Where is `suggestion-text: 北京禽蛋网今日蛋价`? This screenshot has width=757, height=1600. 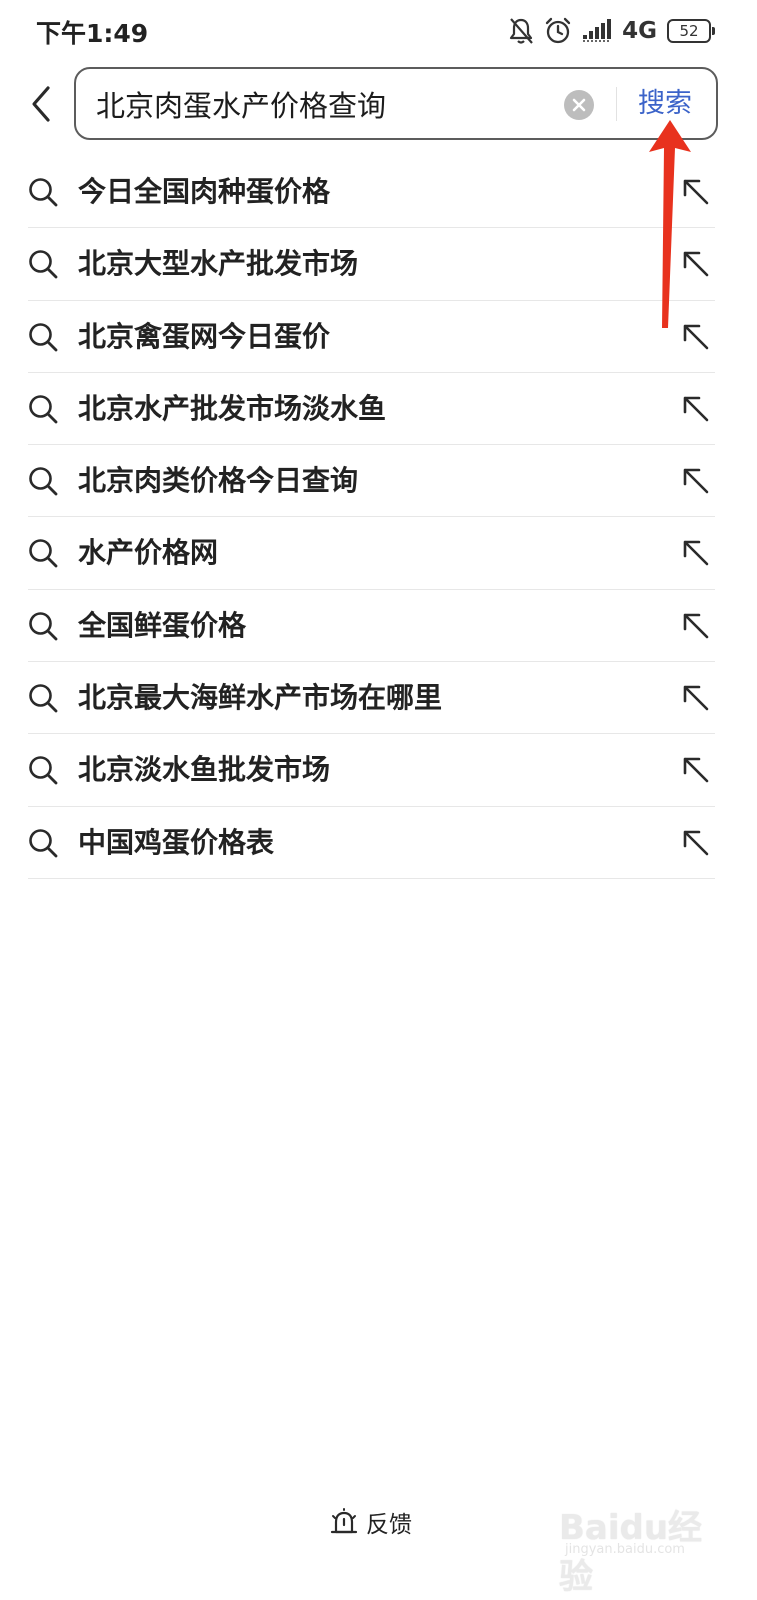
suggestion-text: 北京禽蛋网今日蛋价 is located at coordinates (204, 336).